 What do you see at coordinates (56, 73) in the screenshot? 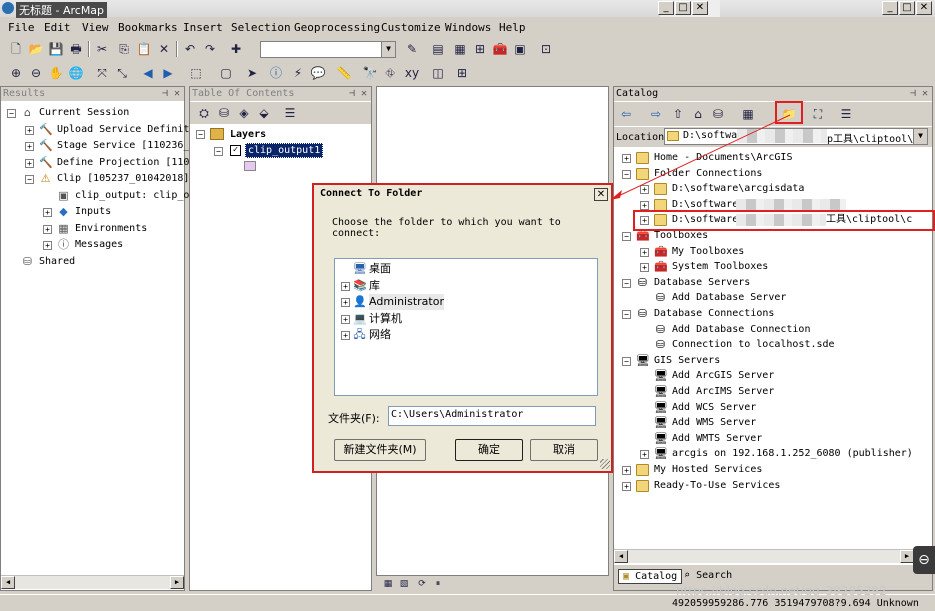
I see `pan-icon: ✋` at bounding box center [56, 73].